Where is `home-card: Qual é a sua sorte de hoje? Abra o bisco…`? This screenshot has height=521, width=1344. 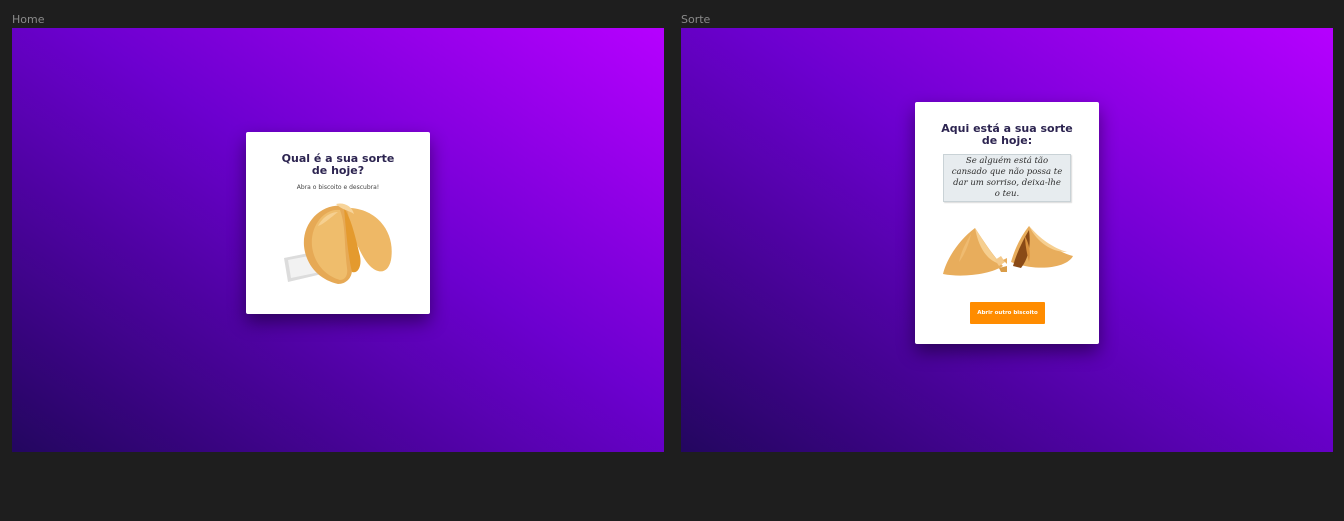
home-card: Qual é a sua sorte de hoje? Abra o bisco… is located at coordinates (338, 223).